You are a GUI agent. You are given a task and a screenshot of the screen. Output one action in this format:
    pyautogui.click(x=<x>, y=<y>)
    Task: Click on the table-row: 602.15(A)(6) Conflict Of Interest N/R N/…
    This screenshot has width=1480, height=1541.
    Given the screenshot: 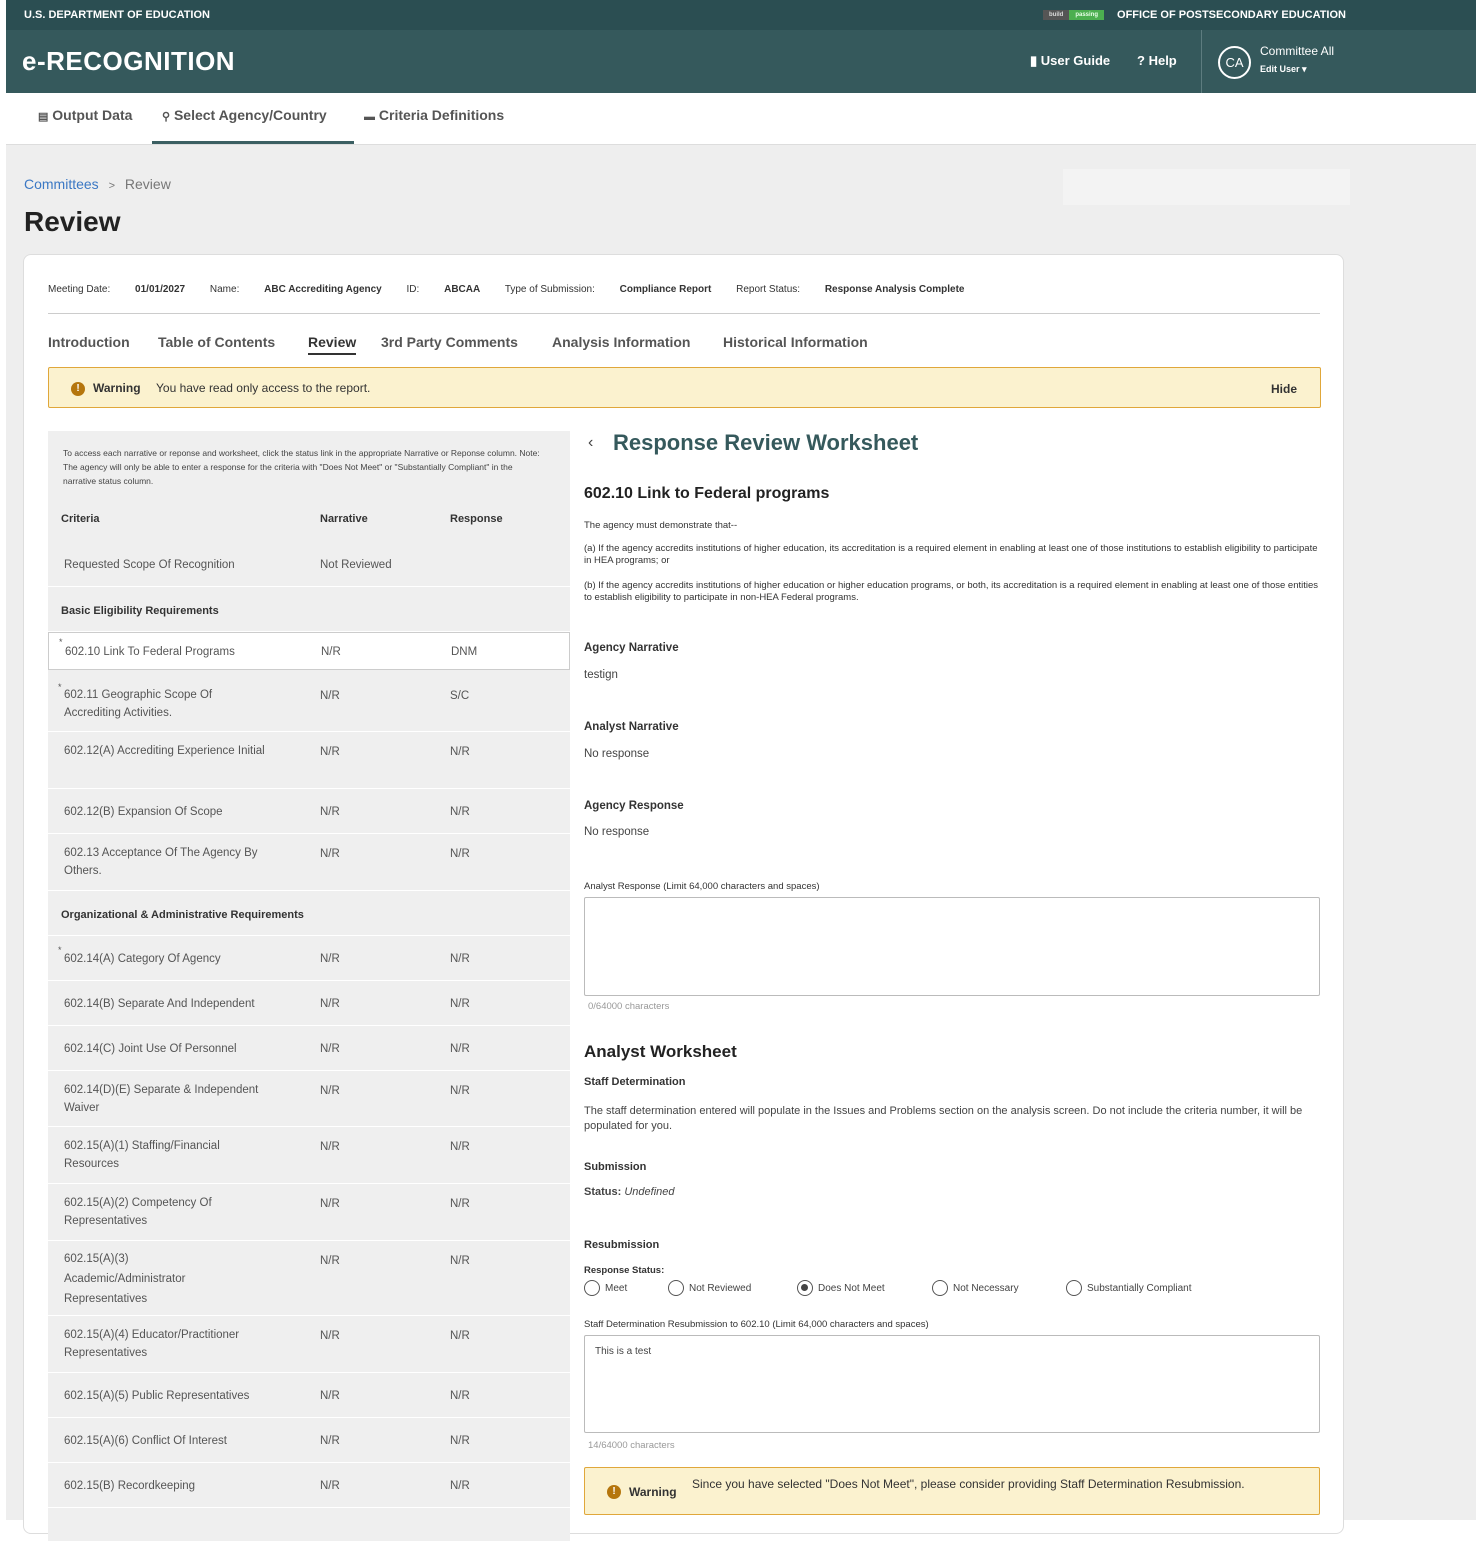 What is the action you would take?
    pyautogui.click(x=309, y=1440)
    